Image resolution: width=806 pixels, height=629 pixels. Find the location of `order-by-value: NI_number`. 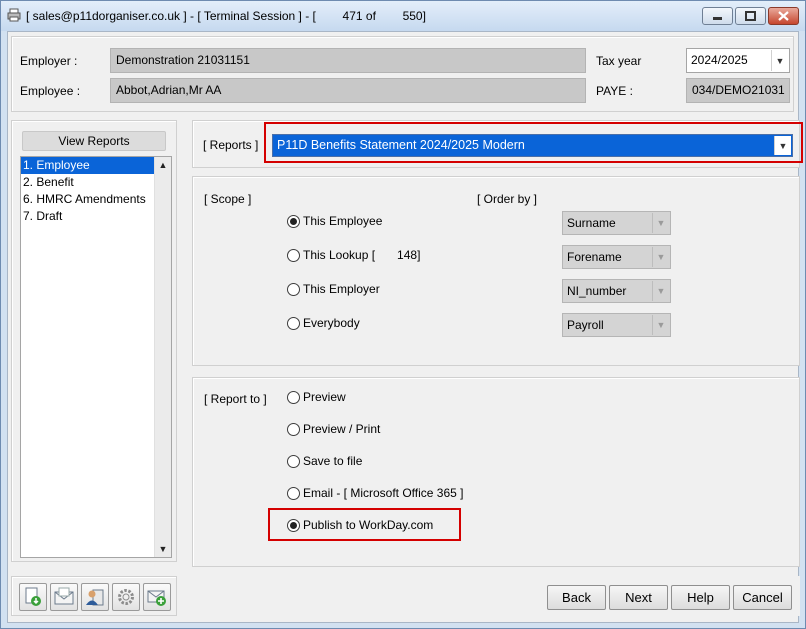

order-by-value: NI_number is located at coordinates (597, 291).